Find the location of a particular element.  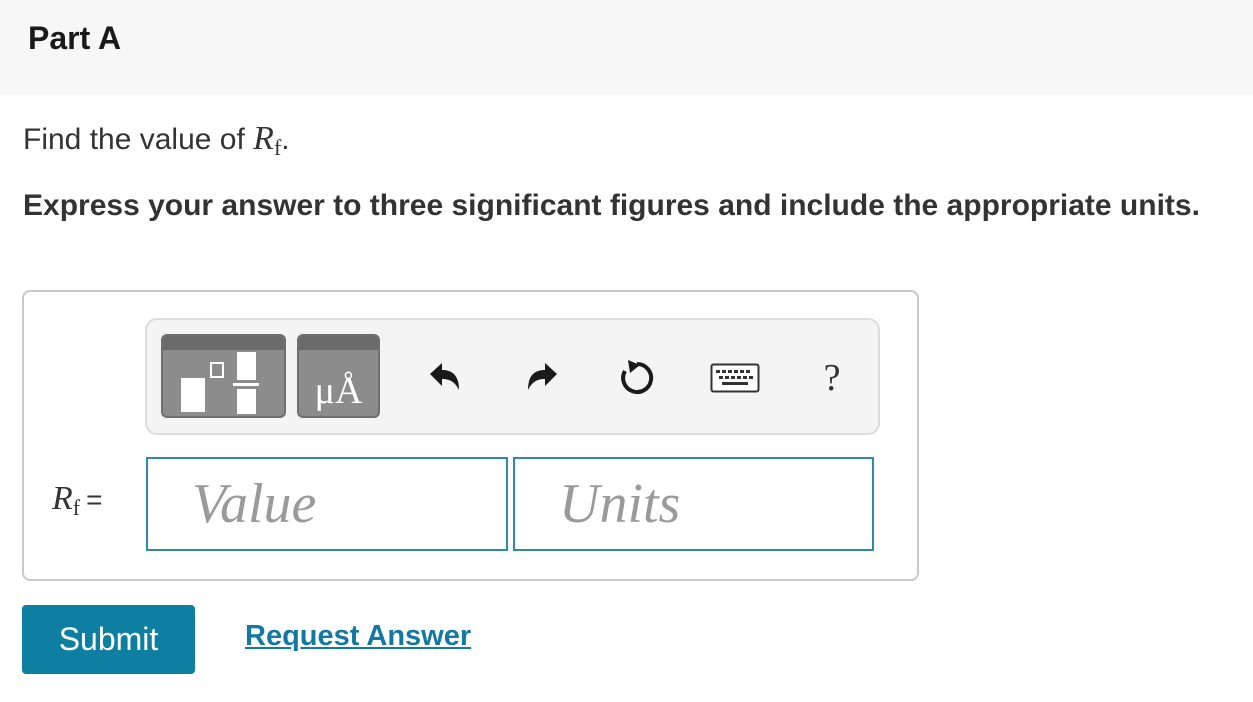

units-symbol: μÅ is located at coordinates (338, 391).